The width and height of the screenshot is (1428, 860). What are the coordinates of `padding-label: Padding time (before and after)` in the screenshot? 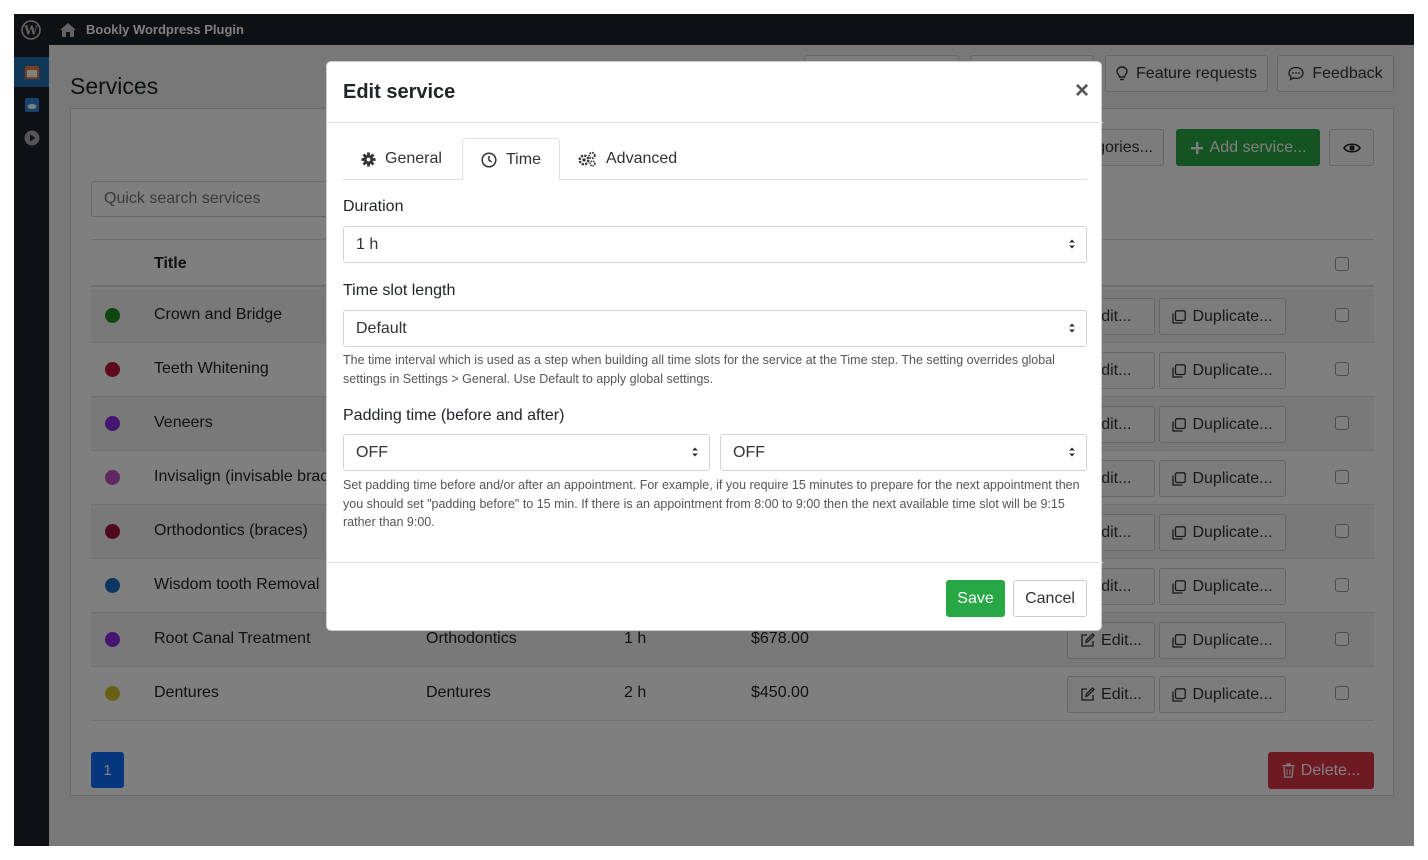 It's located at (454, 415).